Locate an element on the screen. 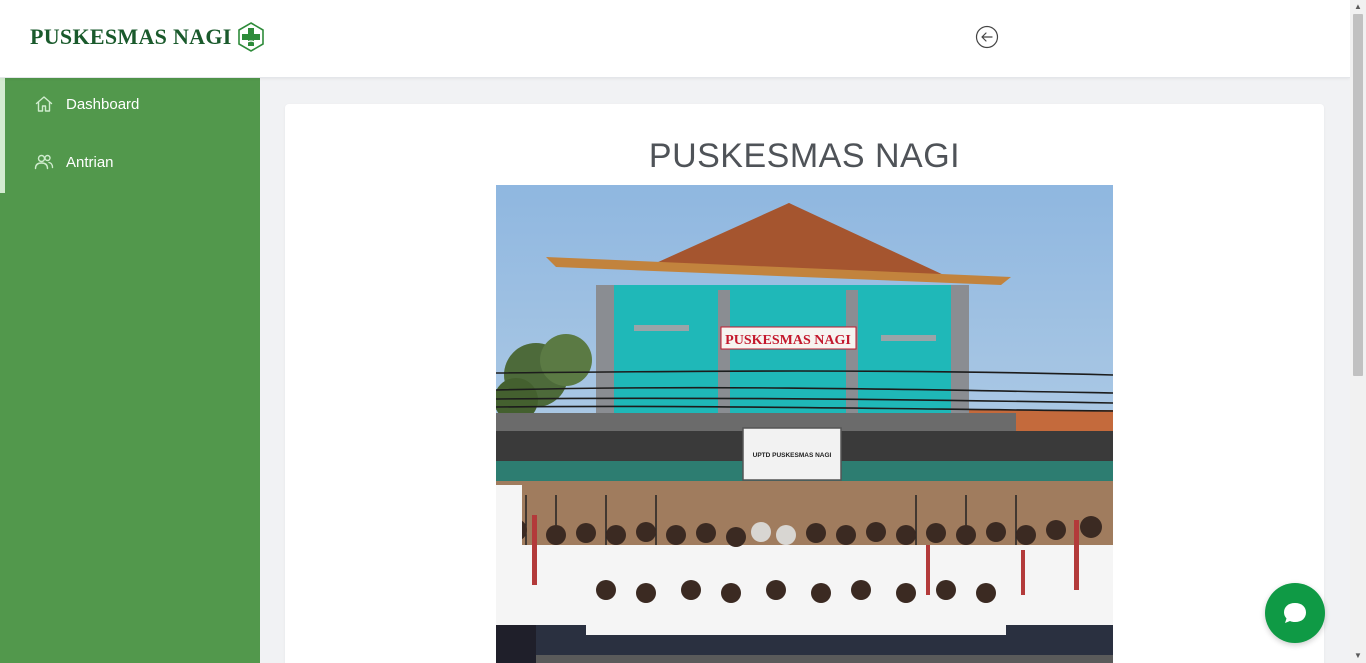 Image resolution: width=1366 pixels, height=663 pixels. brand: PUSKESMAS NAGI is located at coordinates (147, 37).